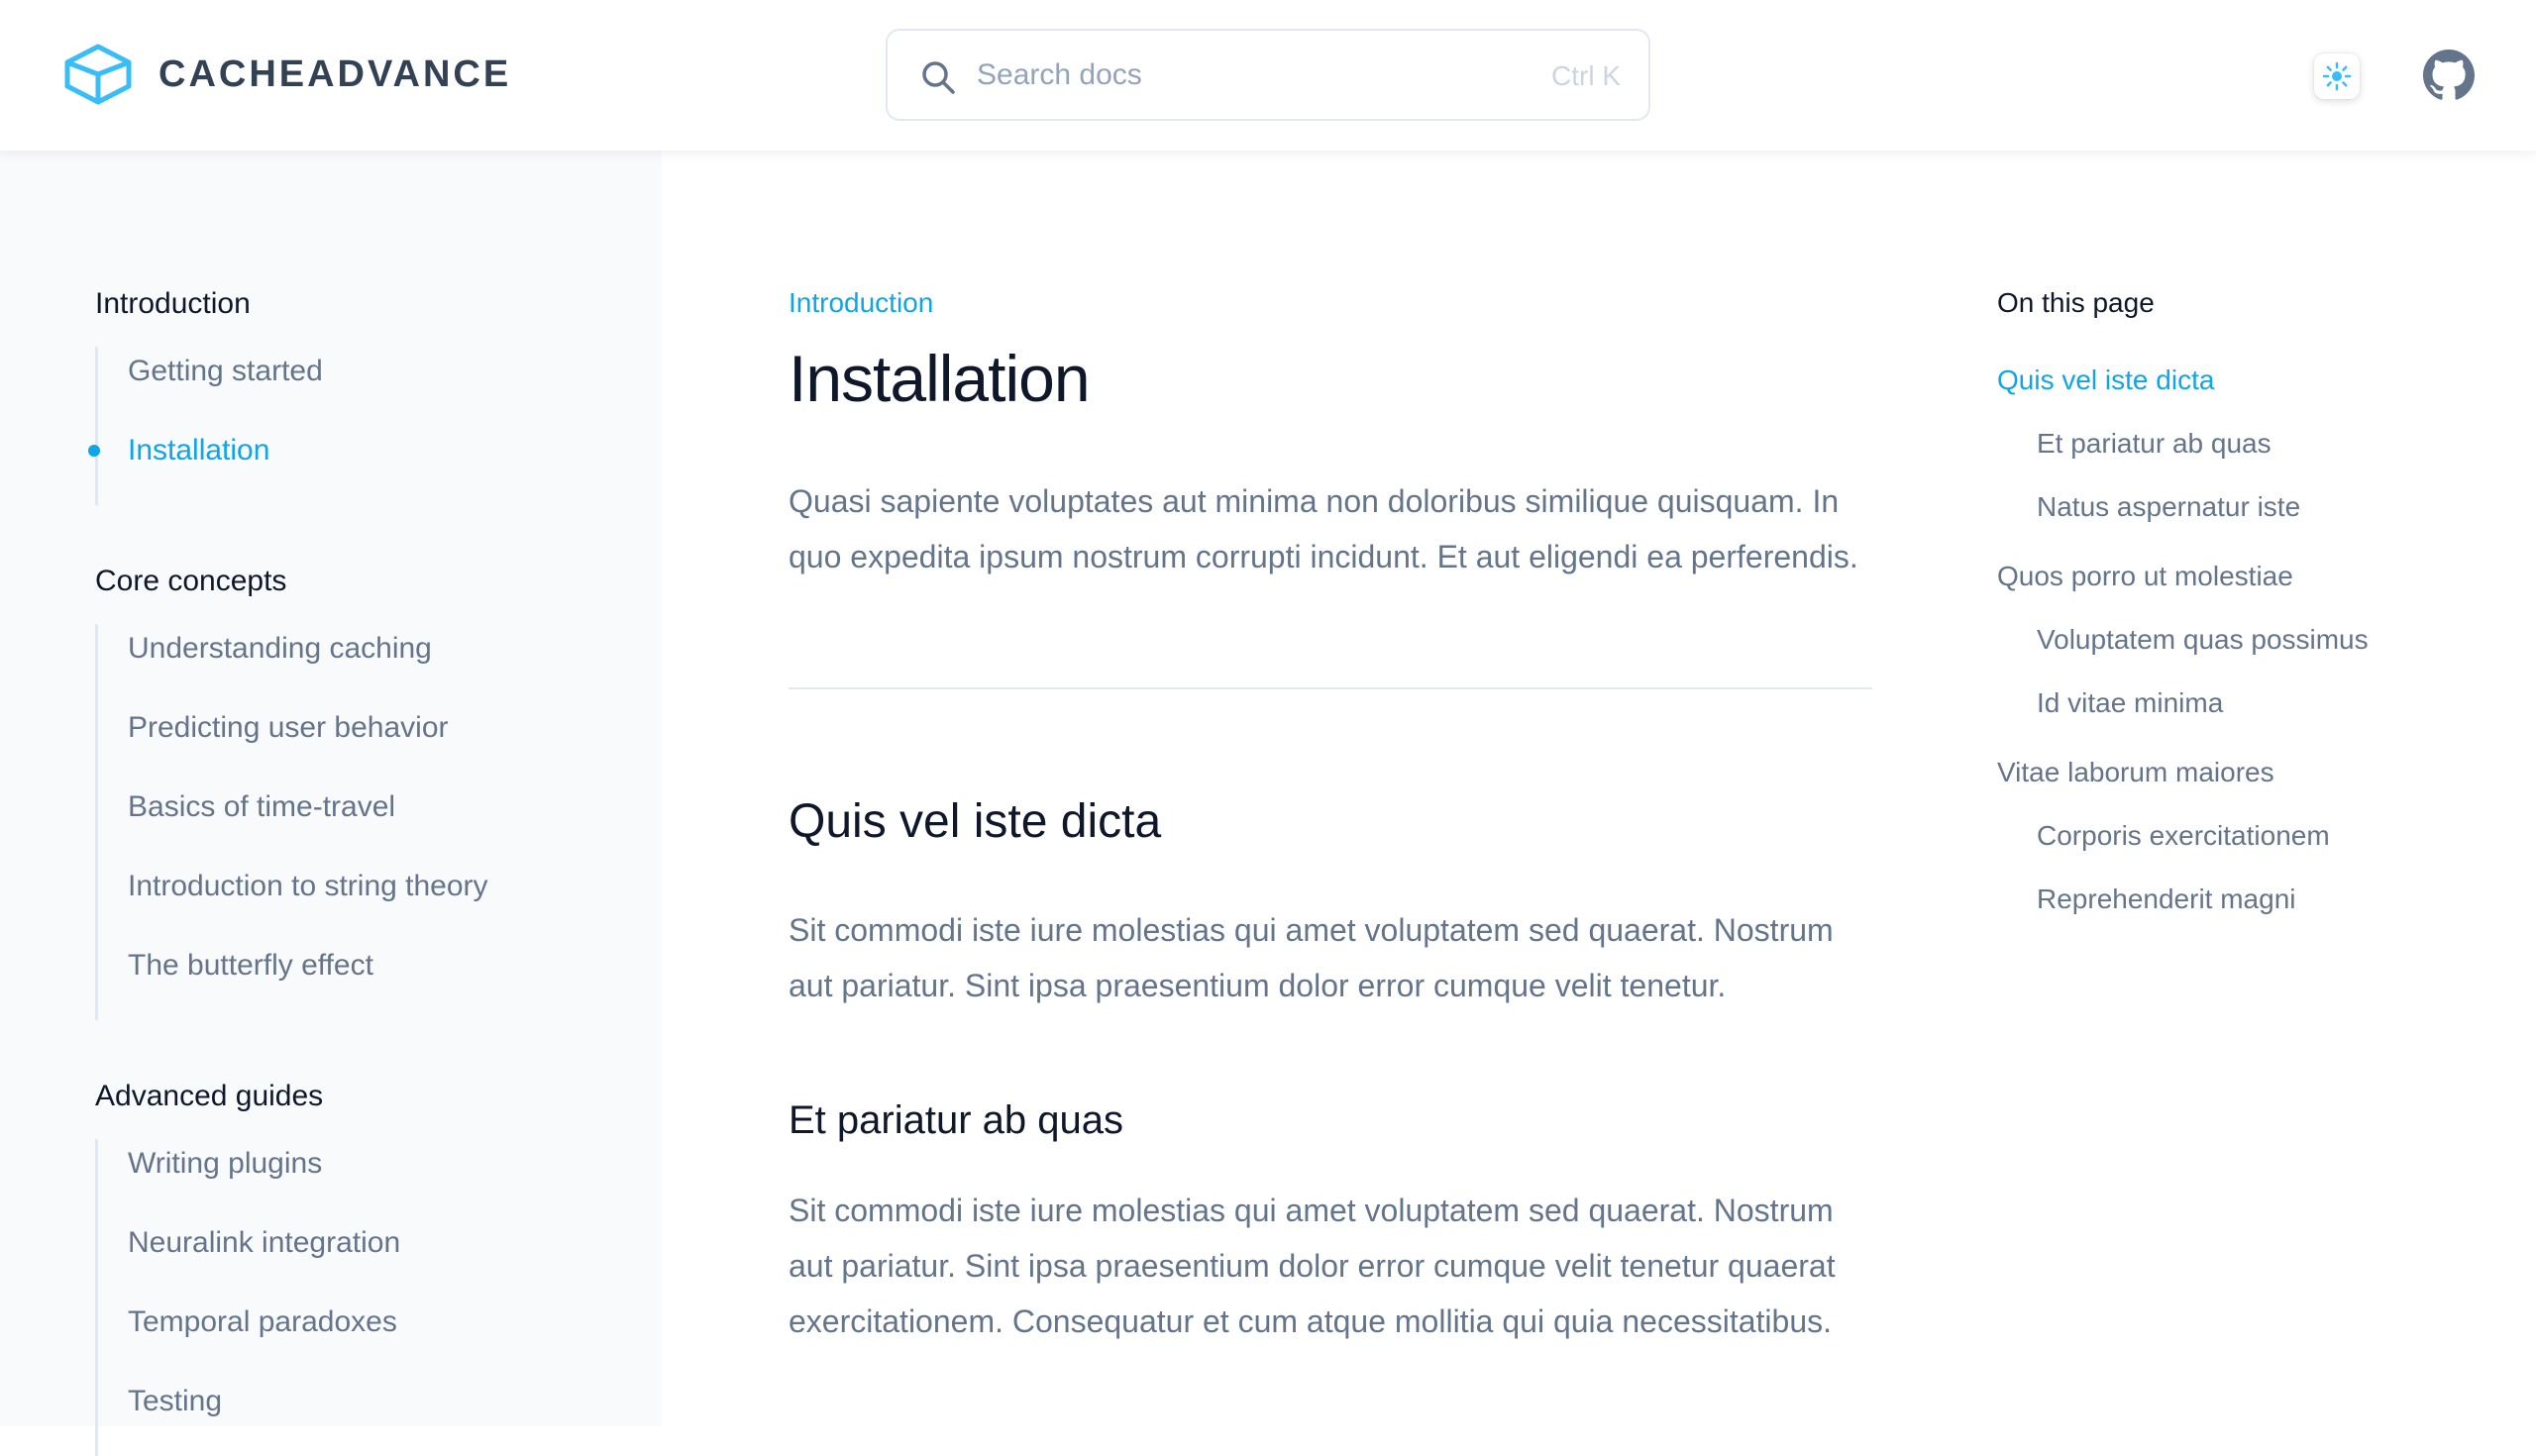  Describe the element at coordinates (861, 302) in the screenshot. I see `section-eyebrow: Introduction` at that location.